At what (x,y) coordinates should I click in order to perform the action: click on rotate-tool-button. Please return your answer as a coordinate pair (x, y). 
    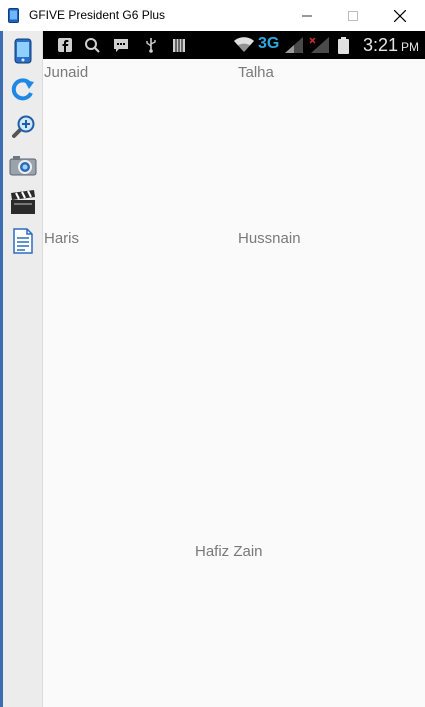
    Looking at the image, I should click on (23, 89).